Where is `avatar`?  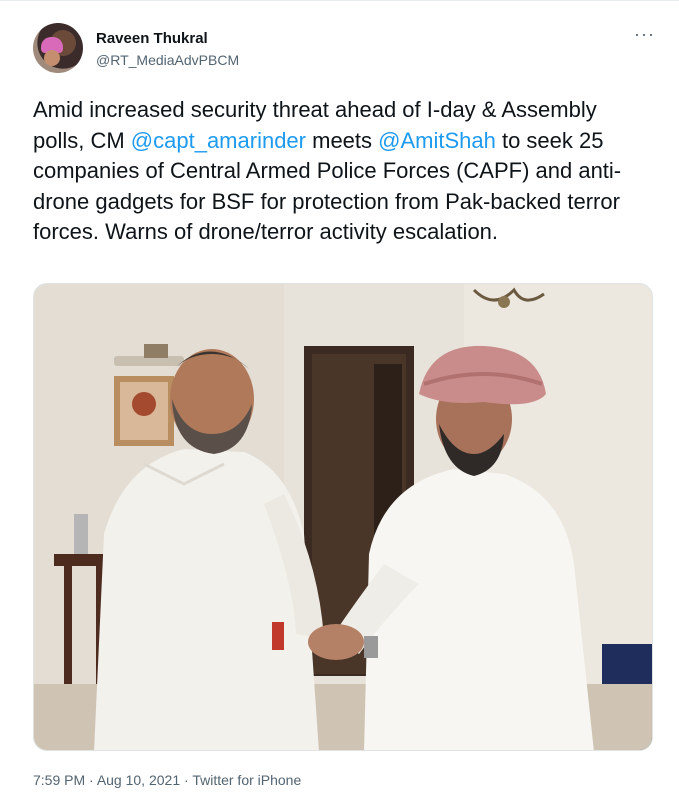 avatar is located at coordinates (58, 48).